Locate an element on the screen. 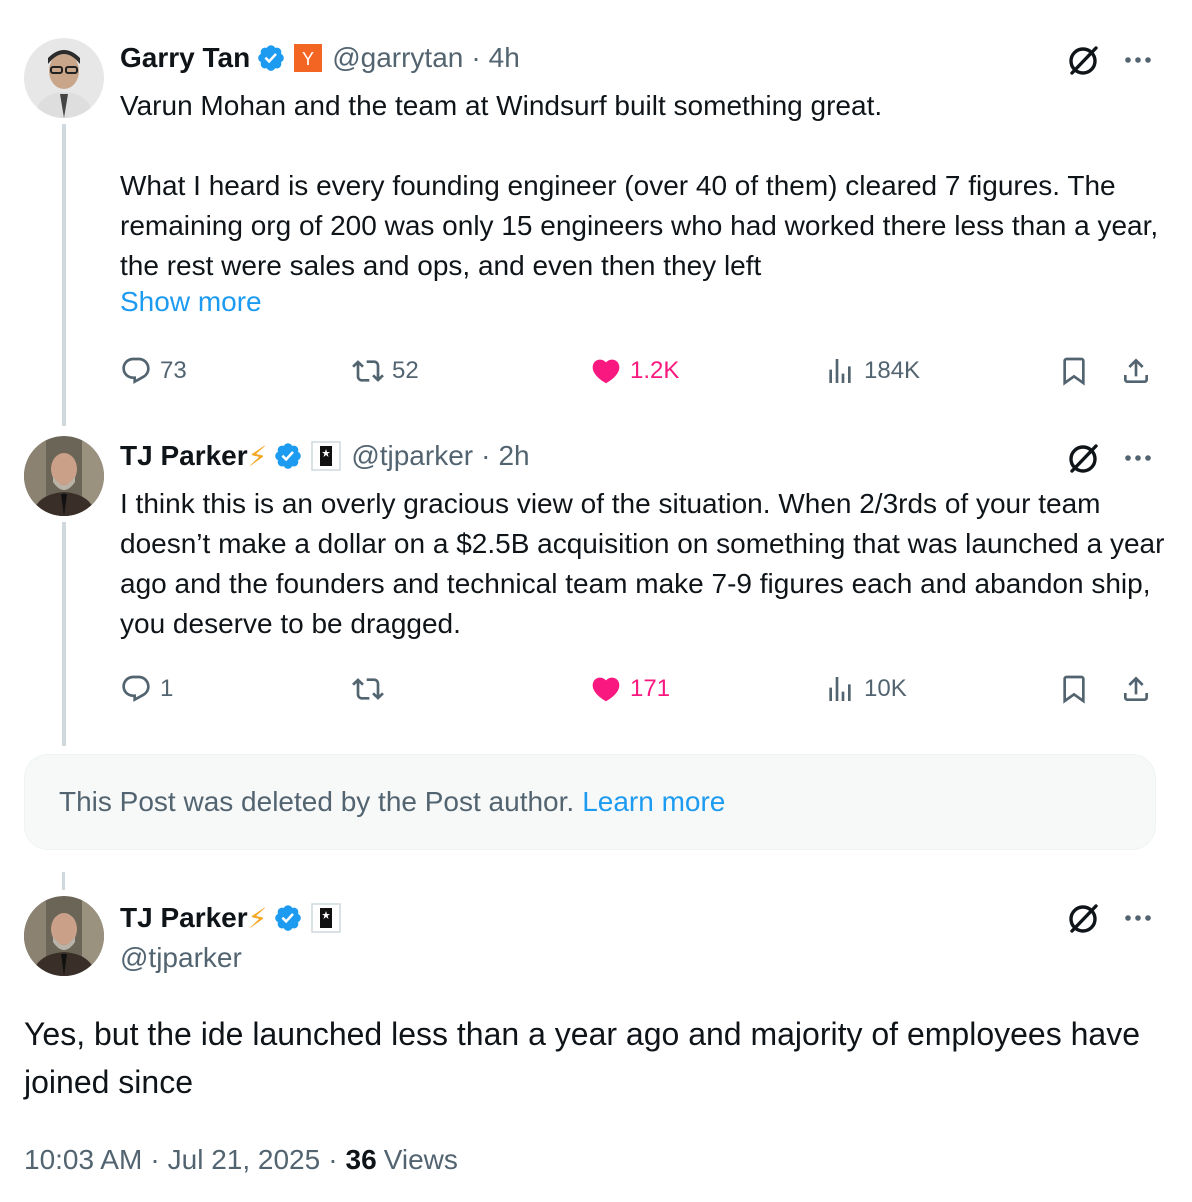  main-post-header: TJ Parker ⚡ is located at coordinates (231, 918).